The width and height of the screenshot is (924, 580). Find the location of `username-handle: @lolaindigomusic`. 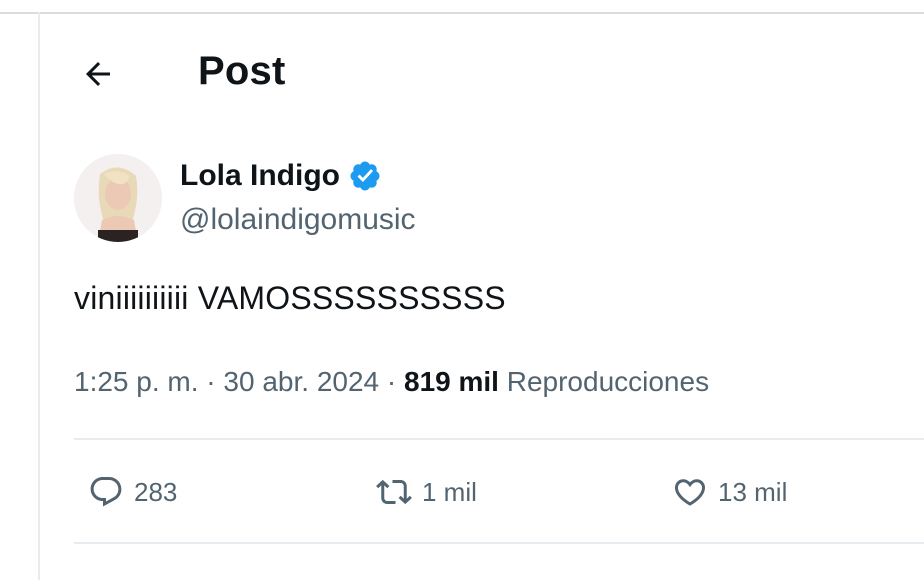

username-handle: @lolaindigomusic is located at coordinates (298, 220).